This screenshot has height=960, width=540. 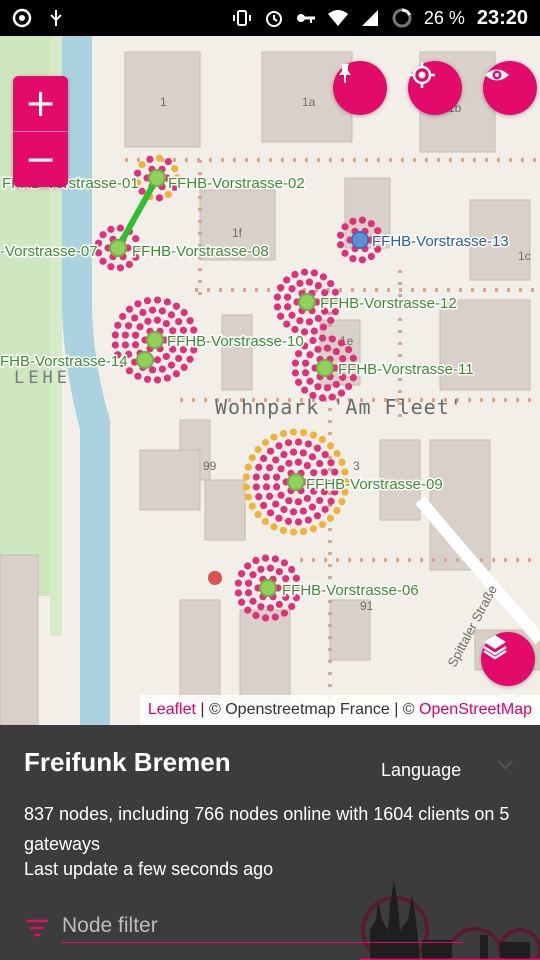 I want to click on offline-node-marker, so click(x=215, y=578).